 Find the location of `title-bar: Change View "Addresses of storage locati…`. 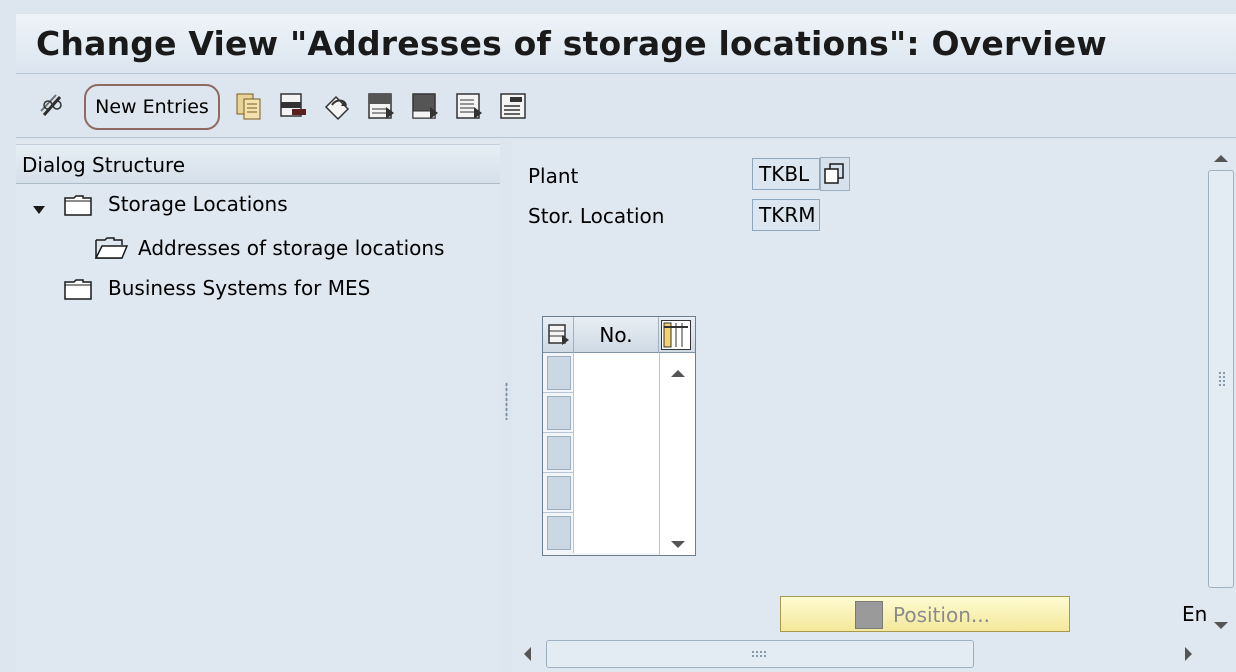

title-bar: Change View "Addresses of storage locati… is located at coordinates (626, 44).